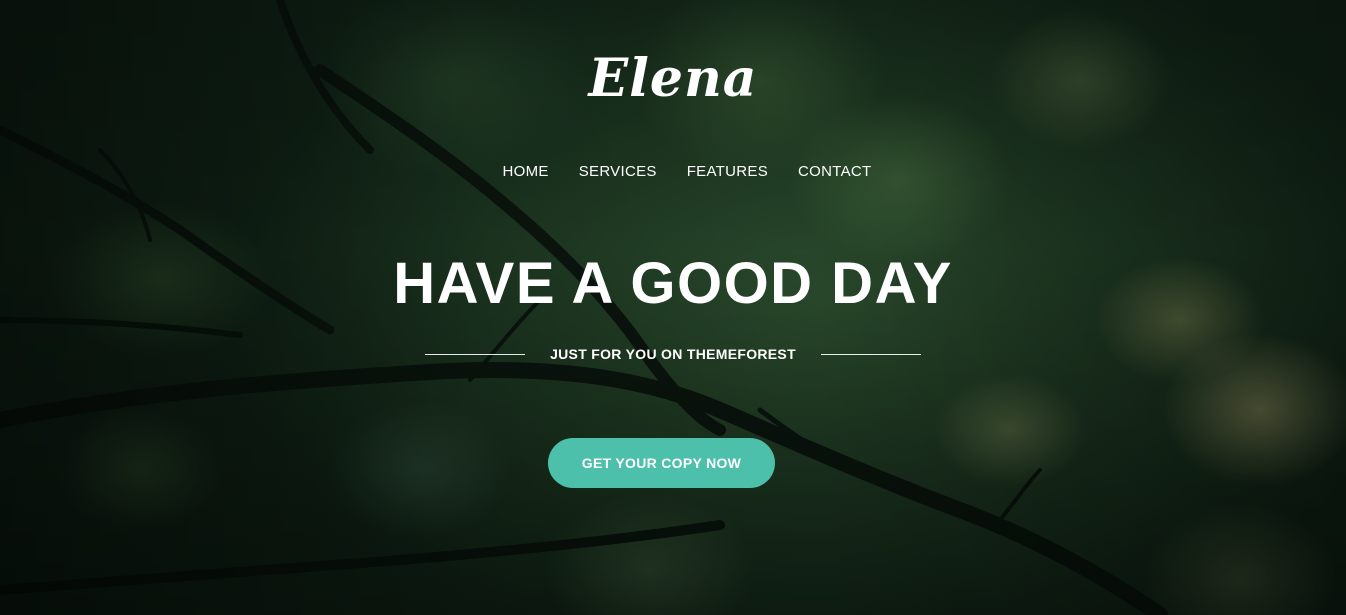  I want to click on hero-subheadline-row: JUST FOR YOU ON THEMEFOREST, so click(673, 354).